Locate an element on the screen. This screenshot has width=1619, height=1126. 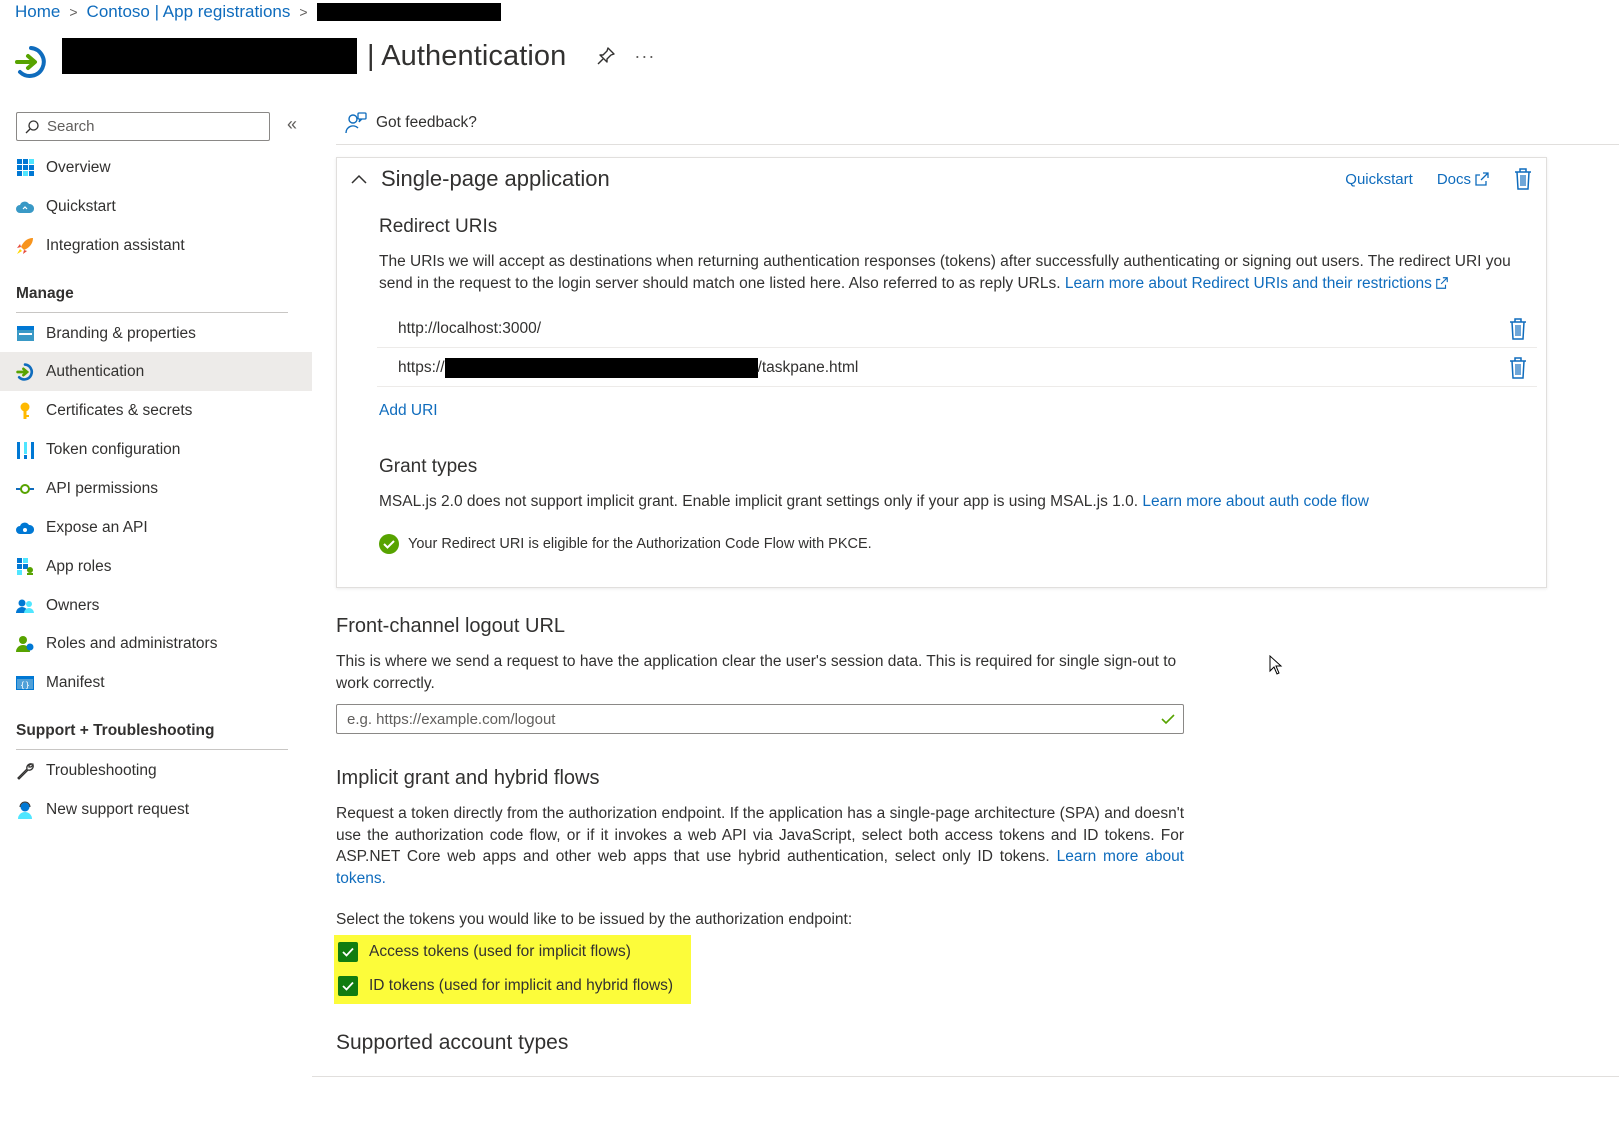
support-section-heading: Support + Troubleshooting is located at coordinates (152, 736).